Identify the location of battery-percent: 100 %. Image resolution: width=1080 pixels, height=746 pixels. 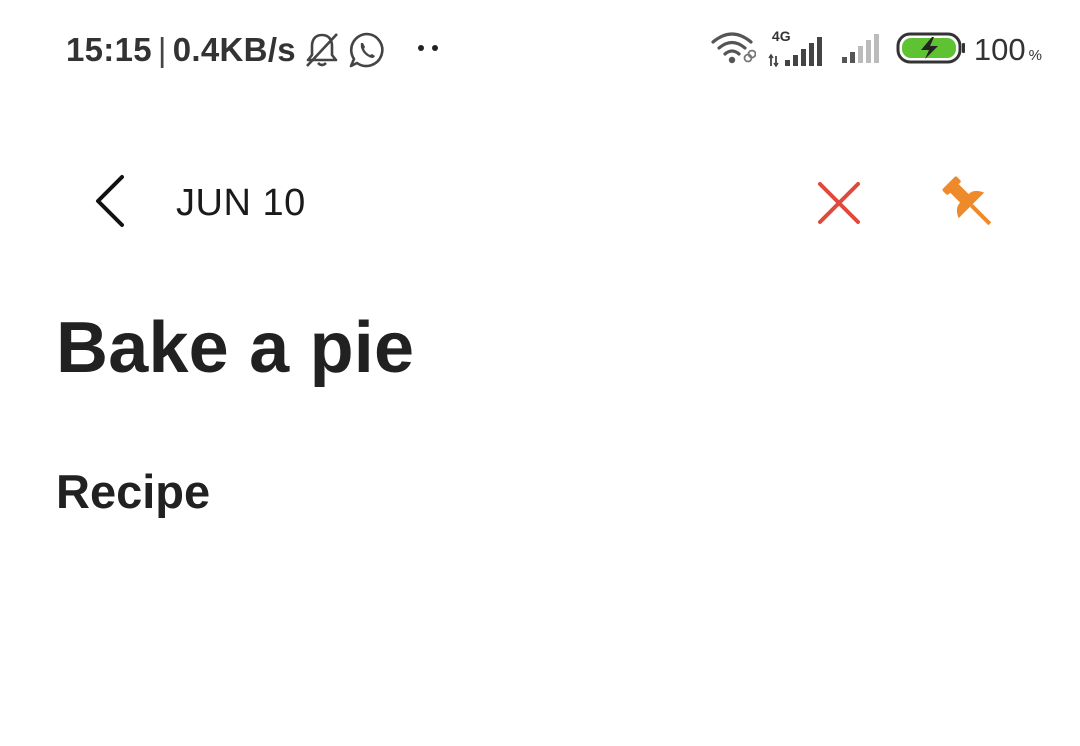
(1008, 50).